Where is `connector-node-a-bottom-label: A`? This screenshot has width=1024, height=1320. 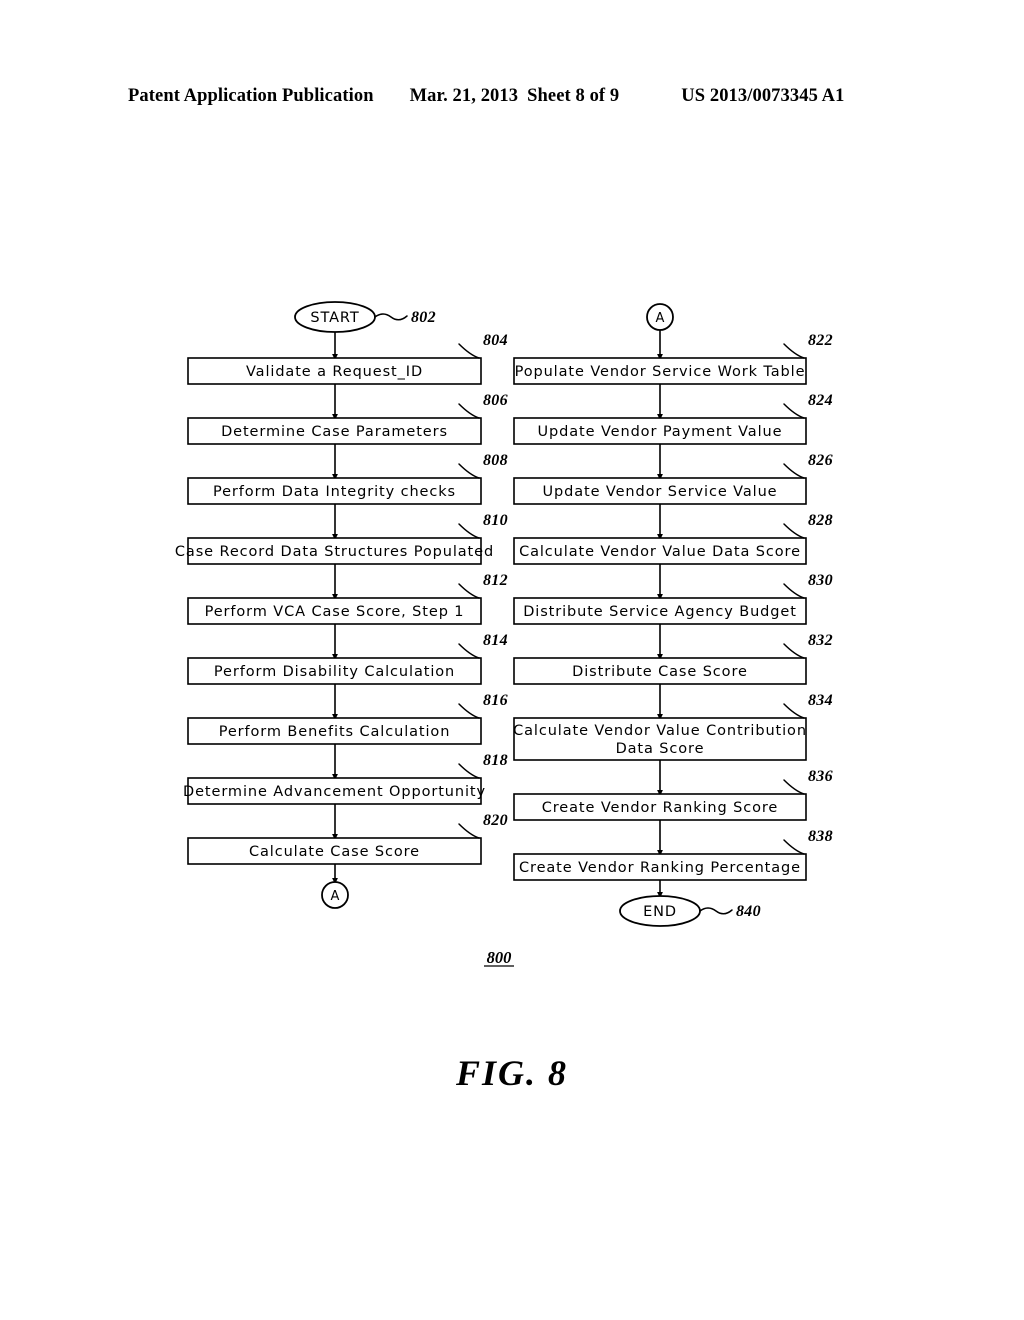
connector-node-a-bottom-label: A is located at coordinates (335, 896).